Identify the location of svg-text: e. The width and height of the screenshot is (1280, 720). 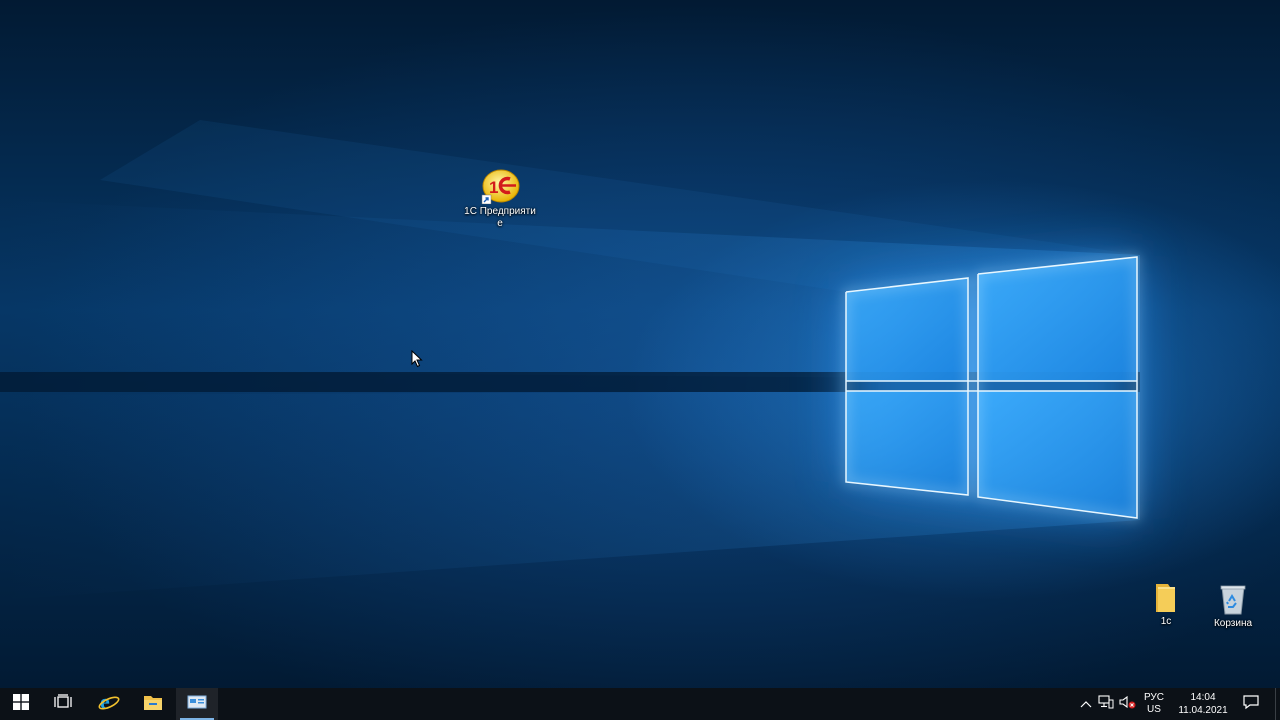
(105, 702).